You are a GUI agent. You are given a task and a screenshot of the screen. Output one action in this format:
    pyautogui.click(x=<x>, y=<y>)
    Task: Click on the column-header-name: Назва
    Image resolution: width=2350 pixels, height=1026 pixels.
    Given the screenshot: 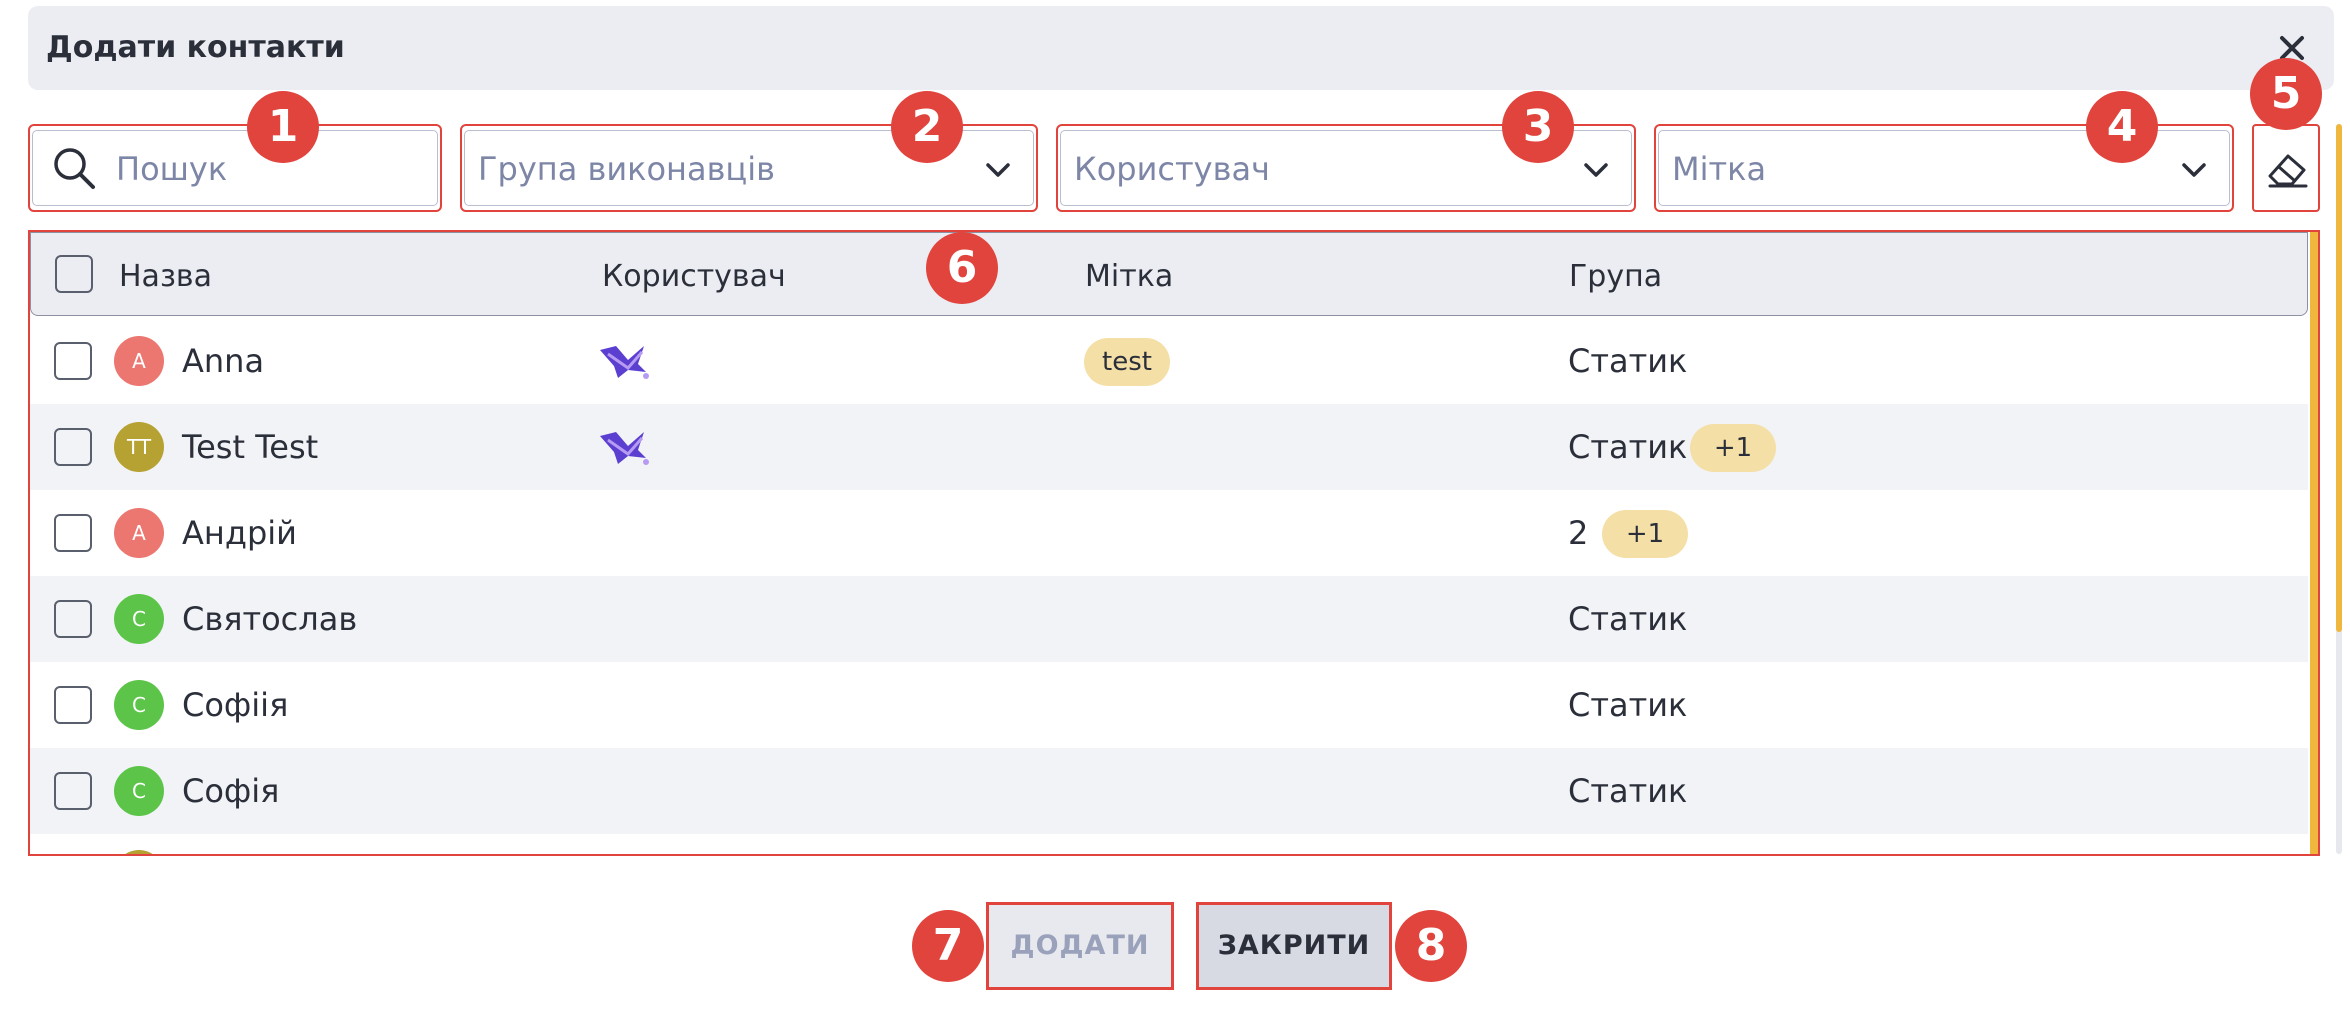 What is the action you would take?
    pyautogui.click(x=165, y=276)
    